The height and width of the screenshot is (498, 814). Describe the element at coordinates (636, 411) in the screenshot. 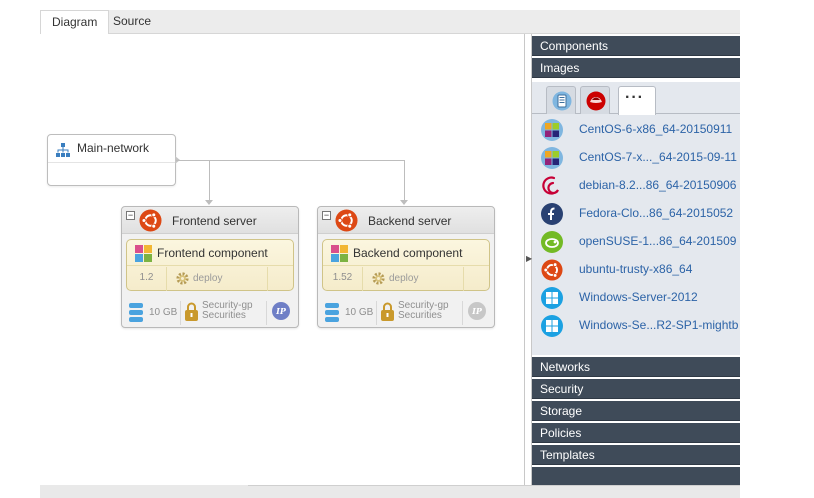

I see `section-storage: Storage` at that location.